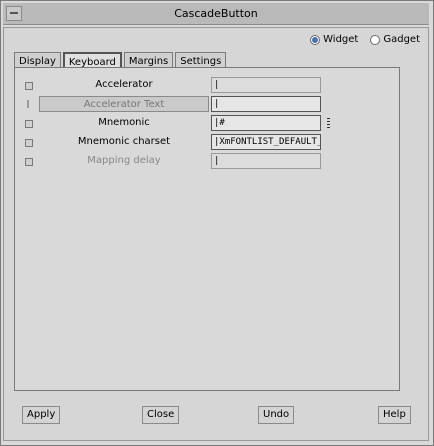 The width and height of the screenshot is (434, 446). What do you see at coordinates (124, 104) in the screenshot?
I see `accelerator-text-button: Accelerator Text` at bounding box center [124, 104].